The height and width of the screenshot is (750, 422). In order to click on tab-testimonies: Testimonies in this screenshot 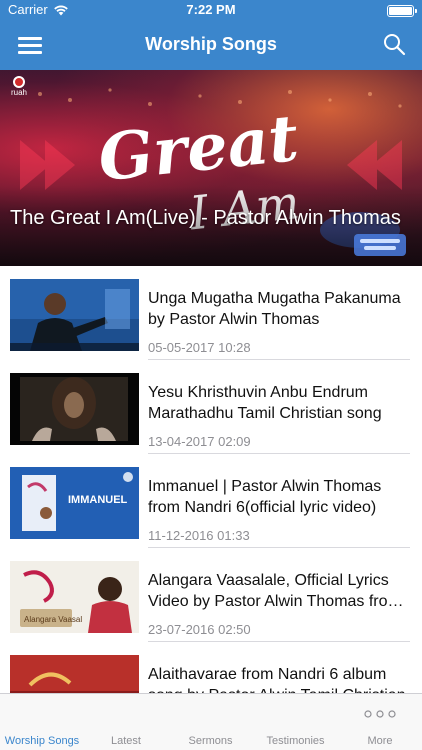, I will do `click(295, 722)`.